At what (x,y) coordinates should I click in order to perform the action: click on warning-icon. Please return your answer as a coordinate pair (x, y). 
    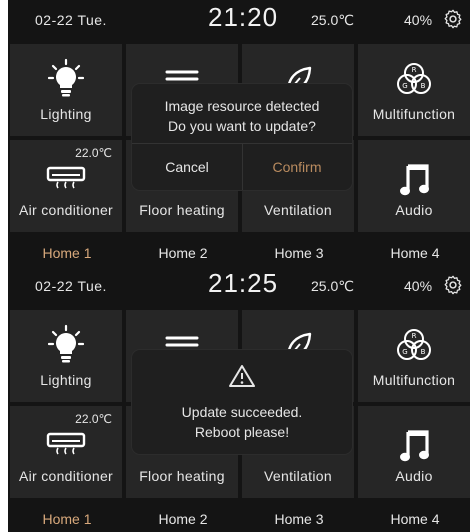
    Looking at the image, I should click on (242, 376).